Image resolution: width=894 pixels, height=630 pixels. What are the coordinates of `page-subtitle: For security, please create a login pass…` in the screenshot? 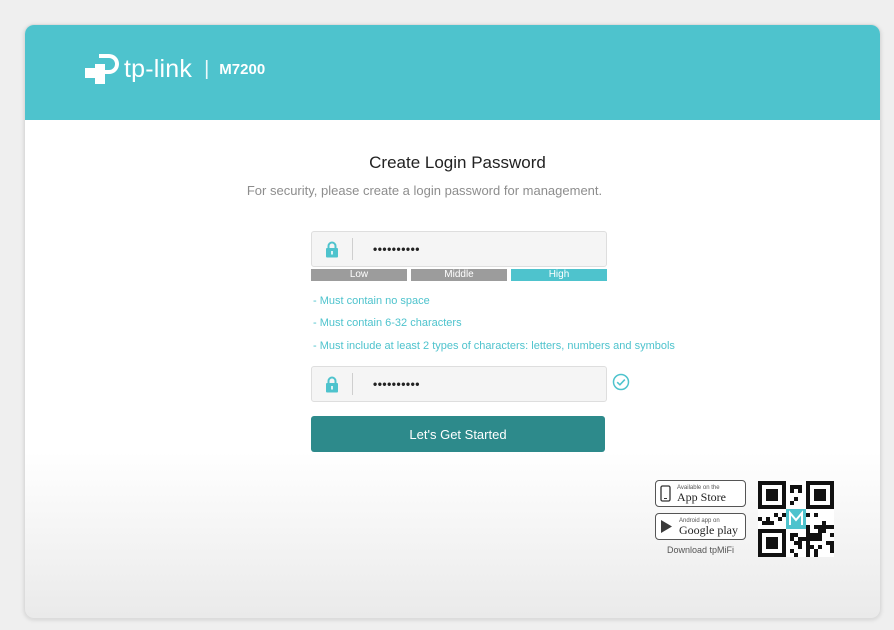 It's located at (424, 190).